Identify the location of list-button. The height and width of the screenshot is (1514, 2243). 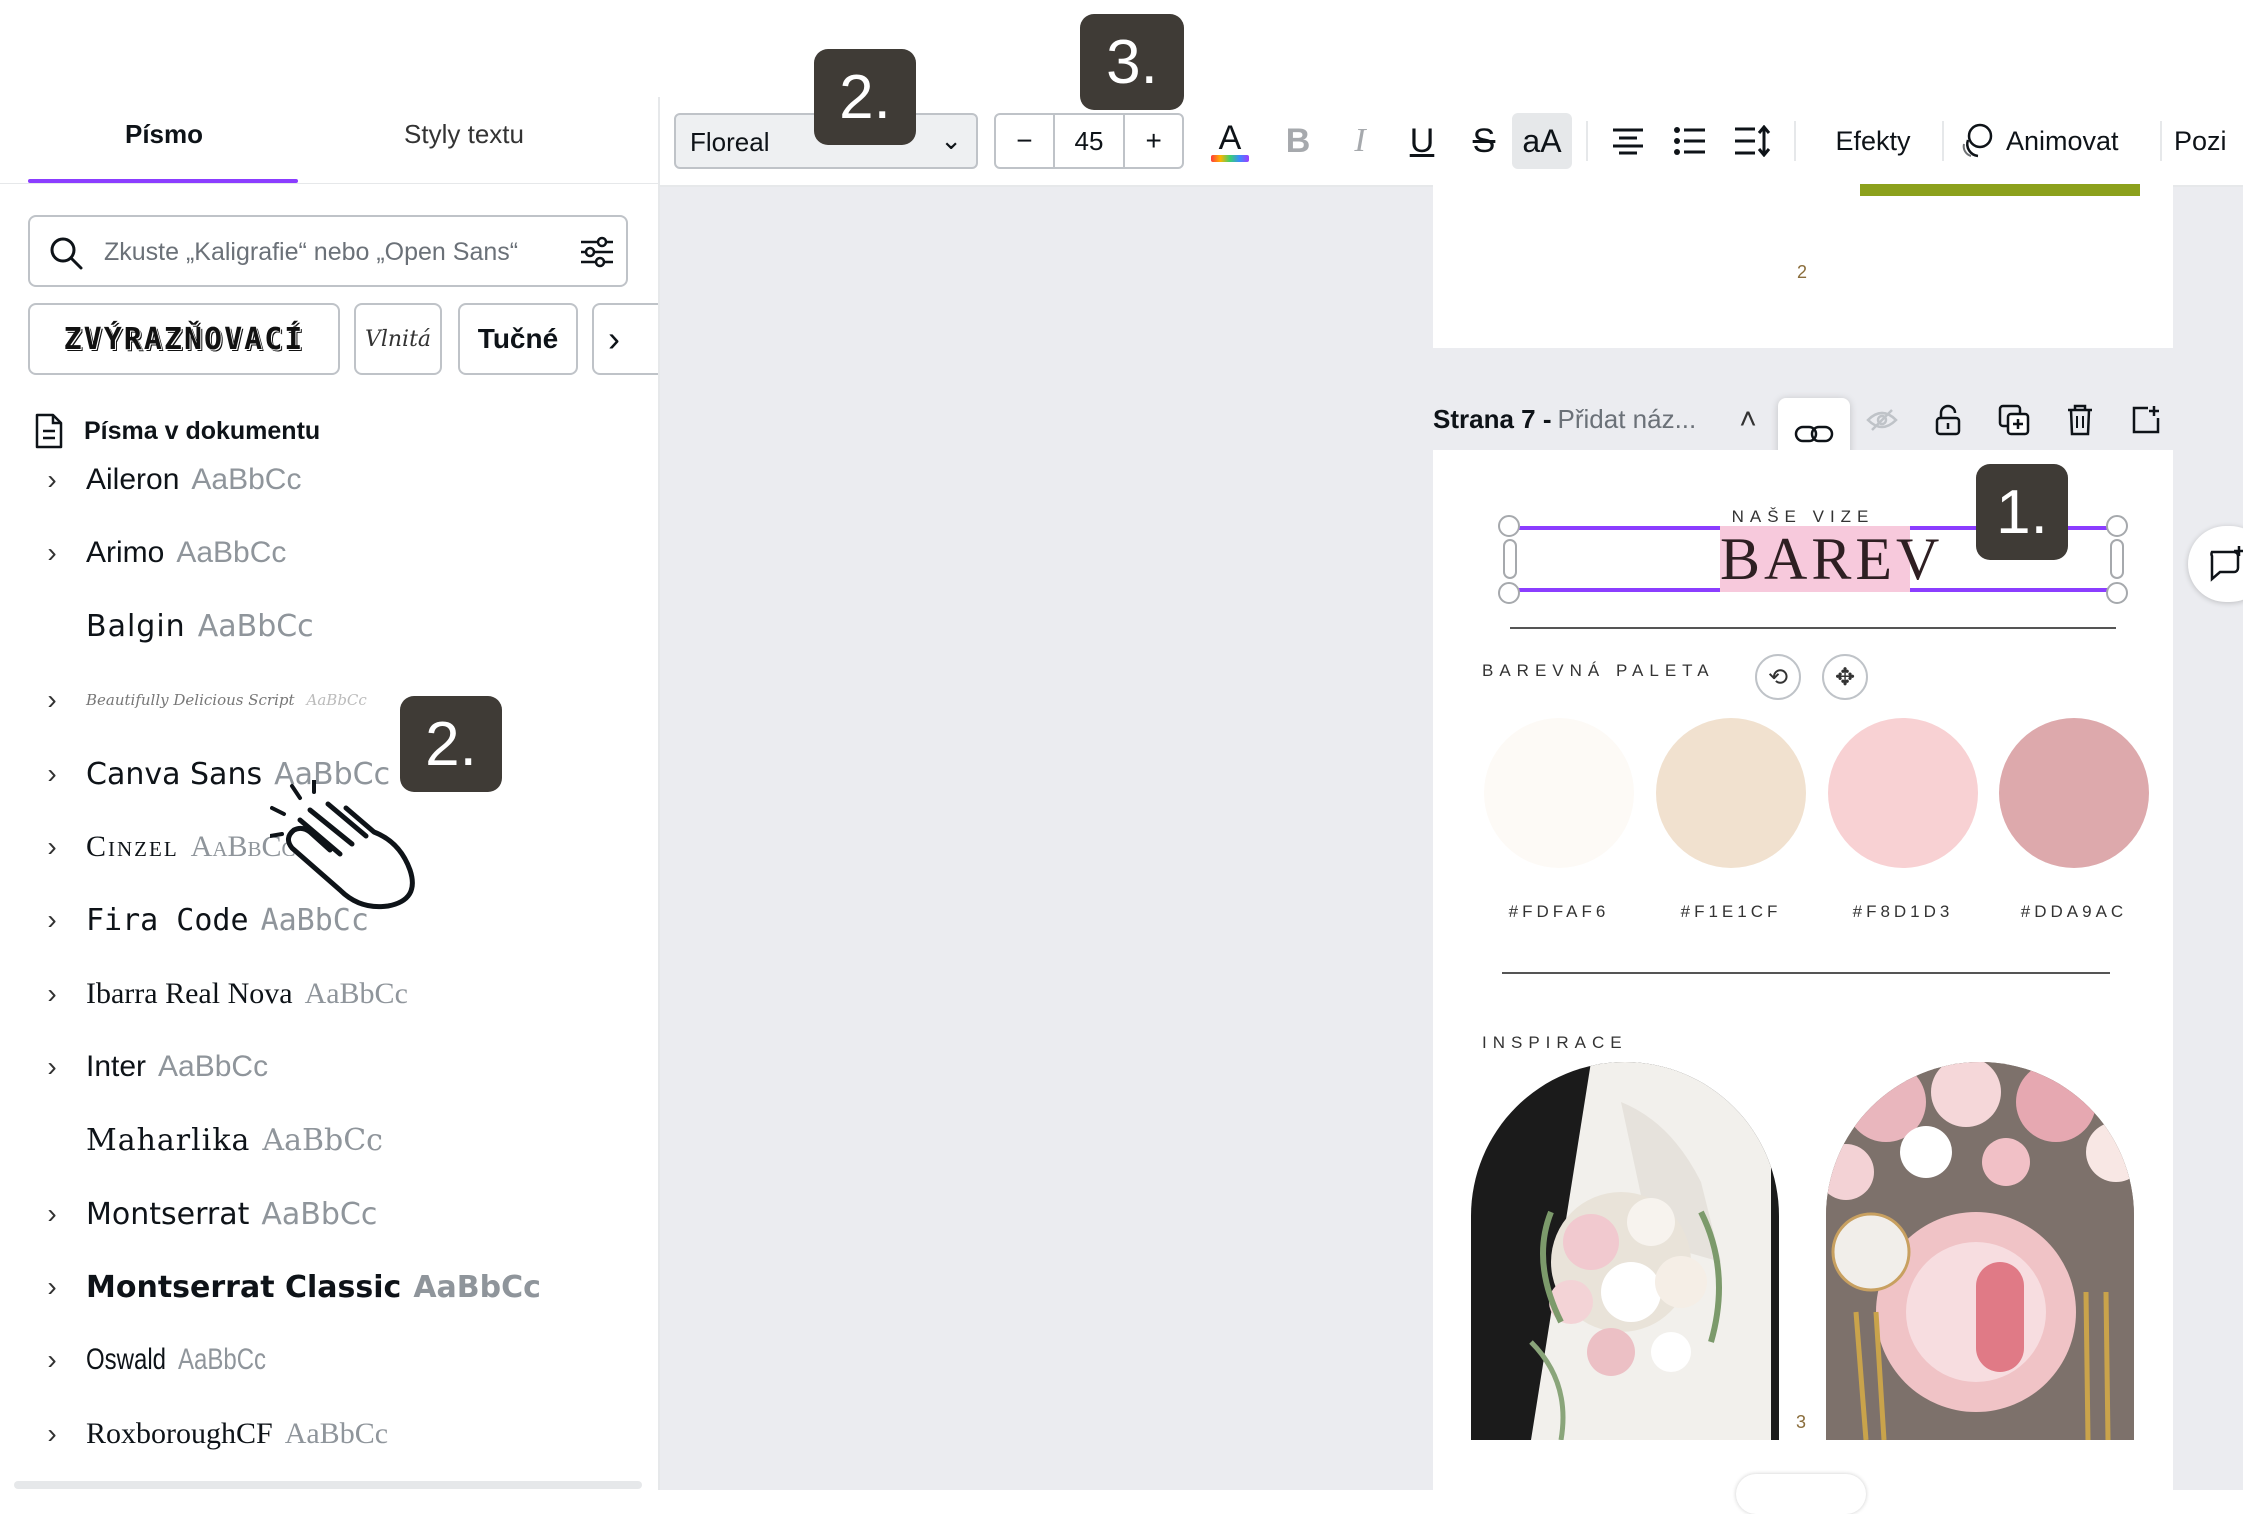
(1690, 141).